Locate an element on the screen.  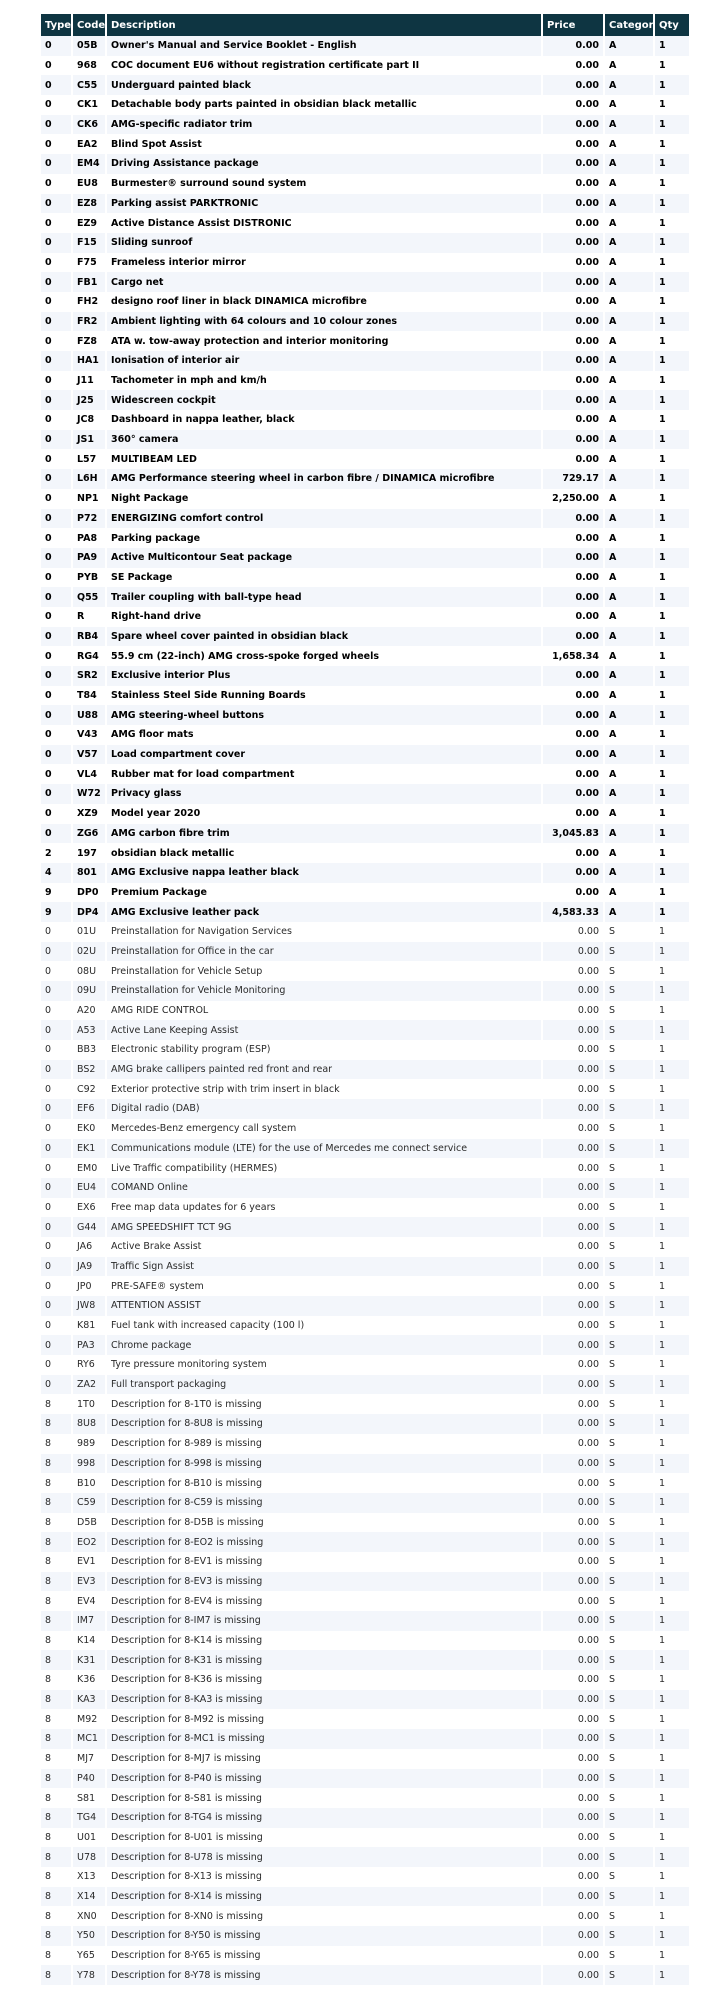
cell-code: EF6 is located at coordinates (90, 1109).